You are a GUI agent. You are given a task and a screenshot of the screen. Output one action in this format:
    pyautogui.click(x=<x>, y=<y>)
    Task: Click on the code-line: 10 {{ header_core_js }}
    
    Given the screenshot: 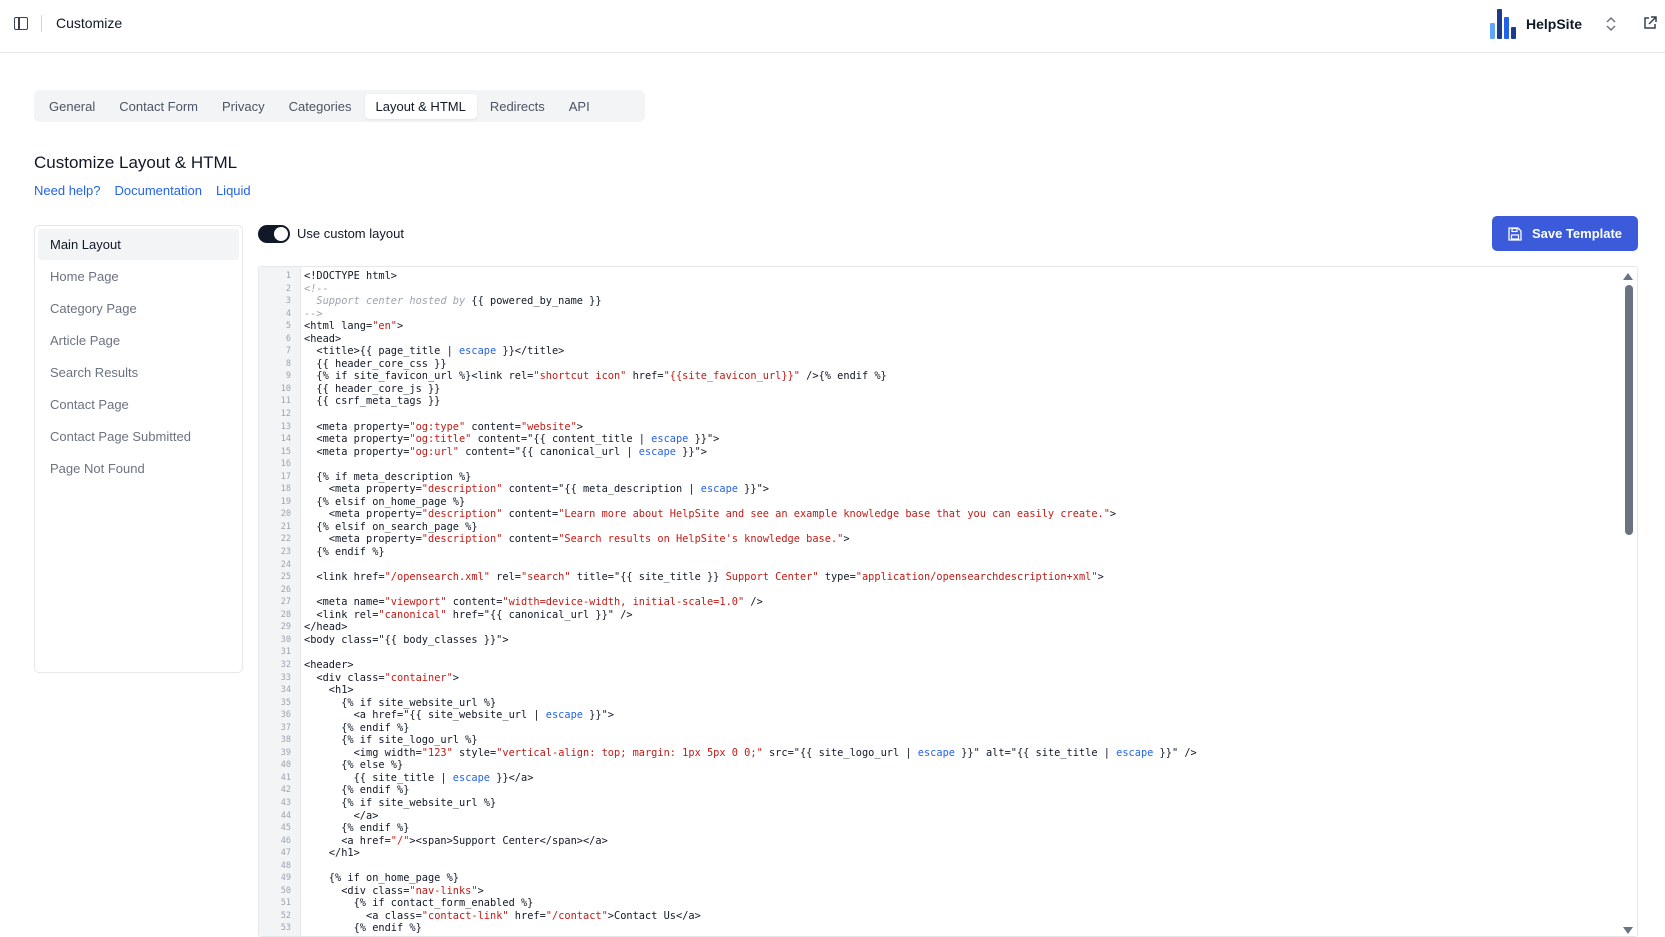 What is the action you would take?
    pyautogui.click(x=939, y=389)
    